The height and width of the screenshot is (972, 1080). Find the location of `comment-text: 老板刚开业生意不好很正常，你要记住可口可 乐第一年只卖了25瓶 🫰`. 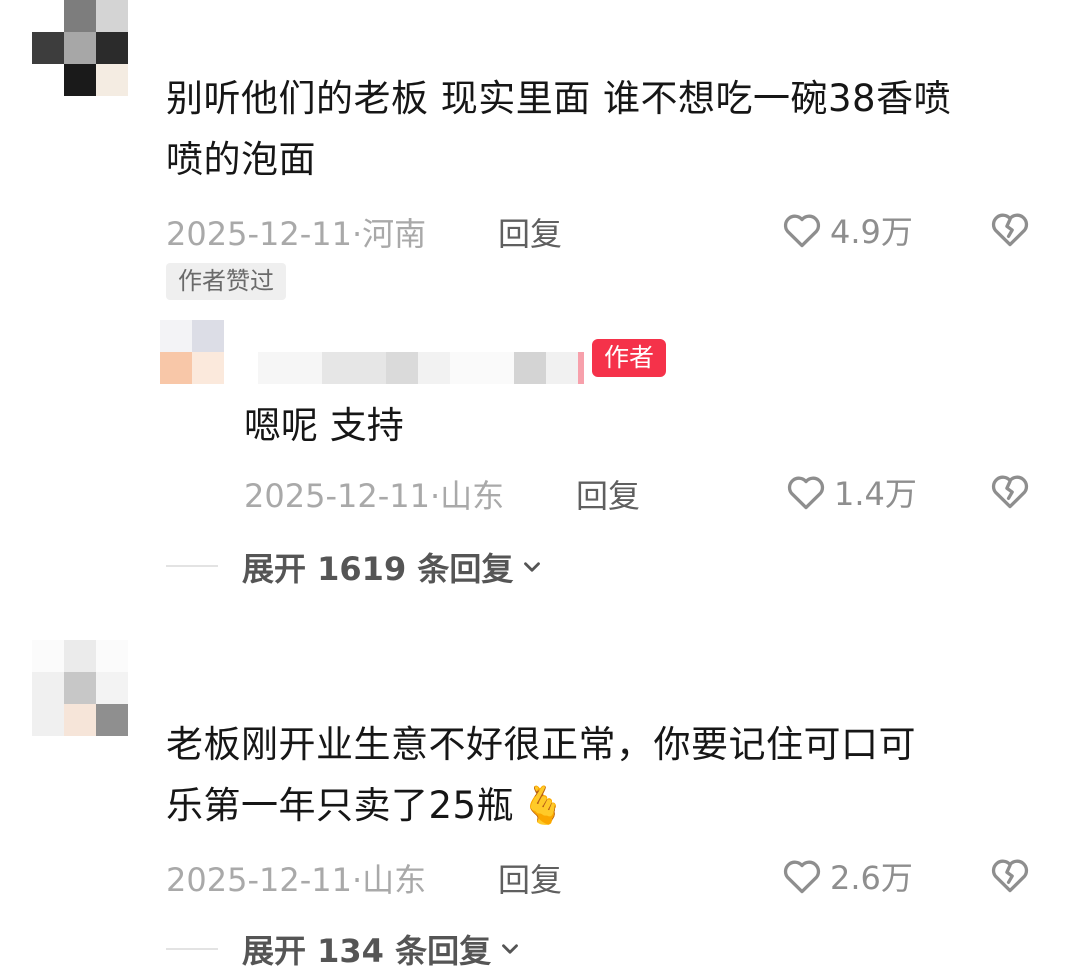

comment-text: 老板刚开业生意不好很正常，你要记住可口可 乐第一年只卖了25瓶 🫰 is located at coordinates (606, 775).